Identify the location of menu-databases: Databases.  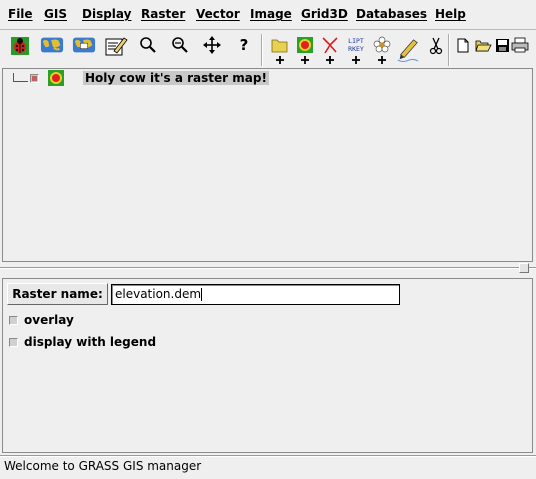
(391, 14).